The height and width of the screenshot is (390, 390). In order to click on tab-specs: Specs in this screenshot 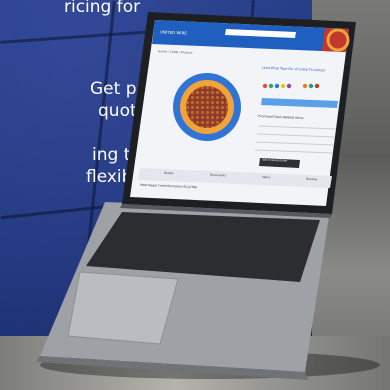, I will do `click(266, 177)`.